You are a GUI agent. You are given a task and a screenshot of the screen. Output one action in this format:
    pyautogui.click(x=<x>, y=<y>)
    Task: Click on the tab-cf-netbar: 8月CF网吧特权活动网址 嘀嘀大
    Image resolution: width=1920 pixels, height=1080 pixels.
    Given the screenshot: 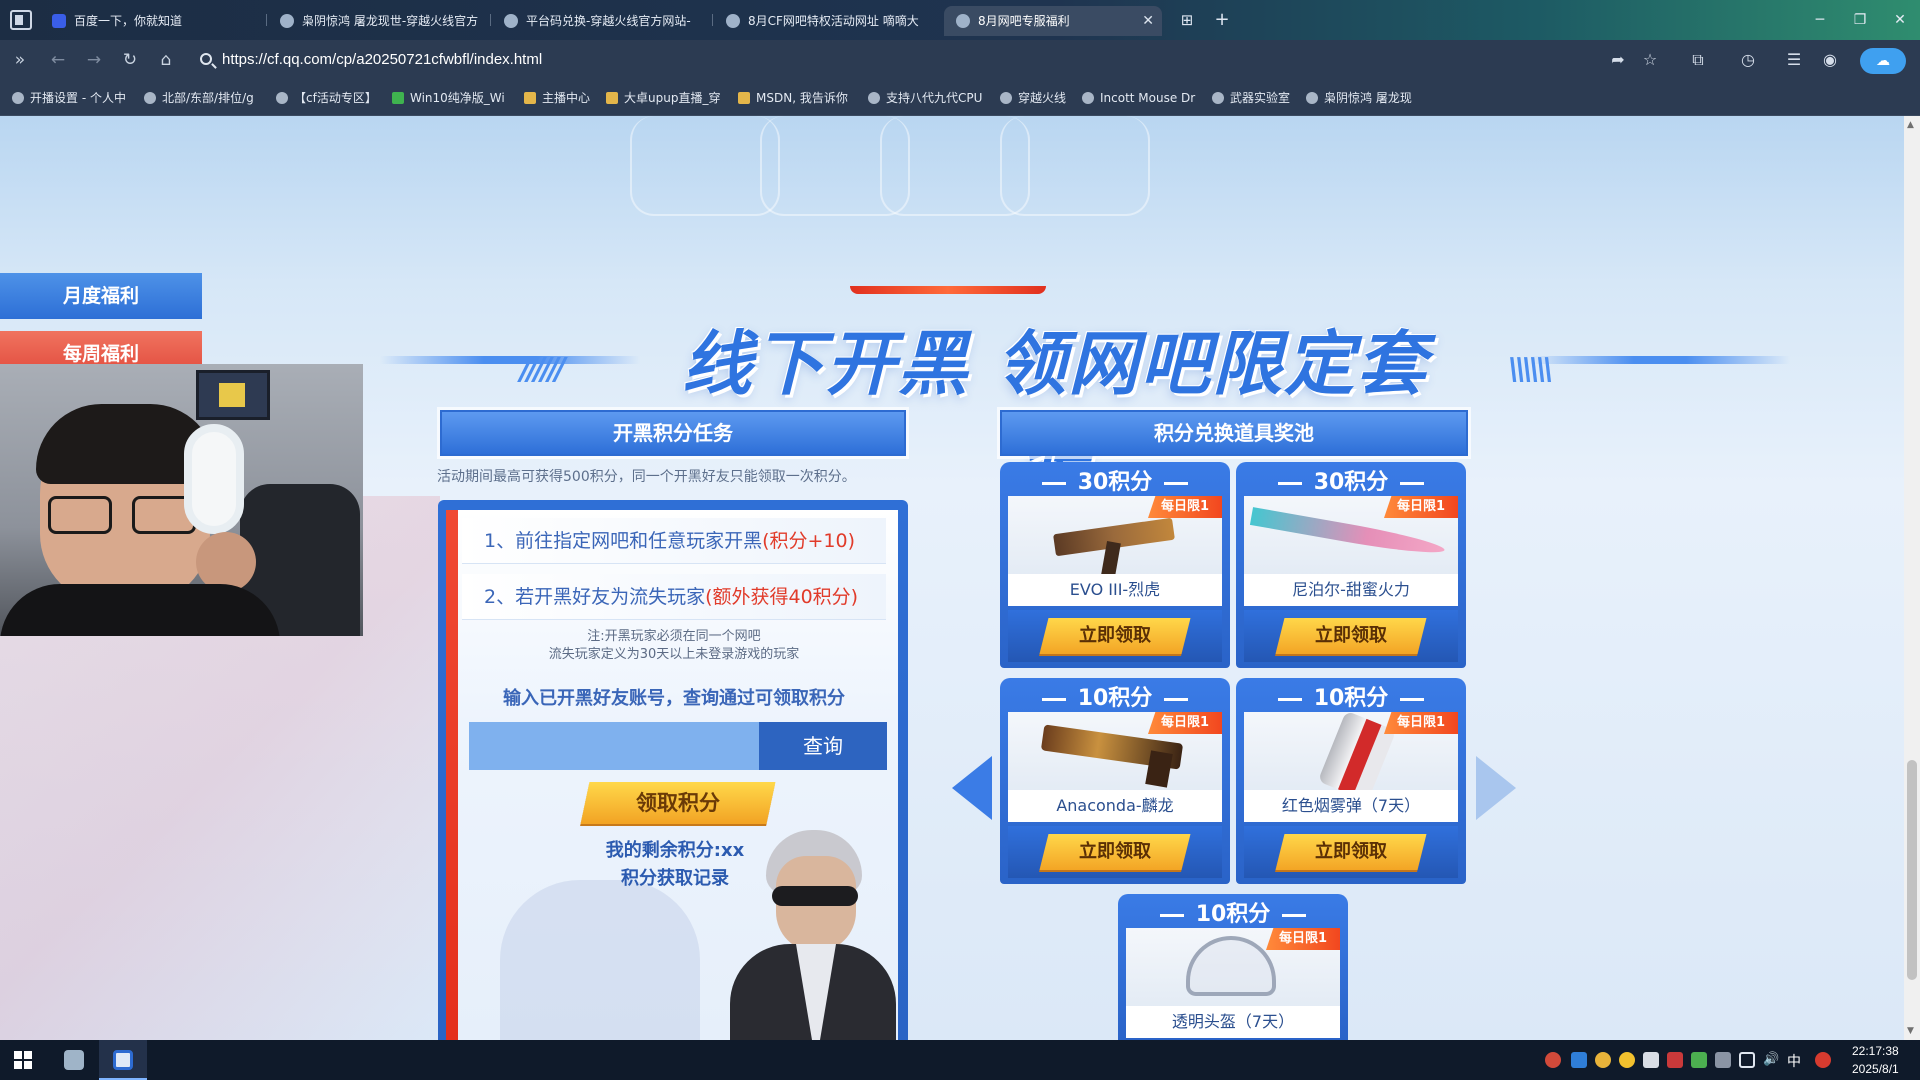 What is the action you would take?
    pyautogui.click(x=821, y=21)
    